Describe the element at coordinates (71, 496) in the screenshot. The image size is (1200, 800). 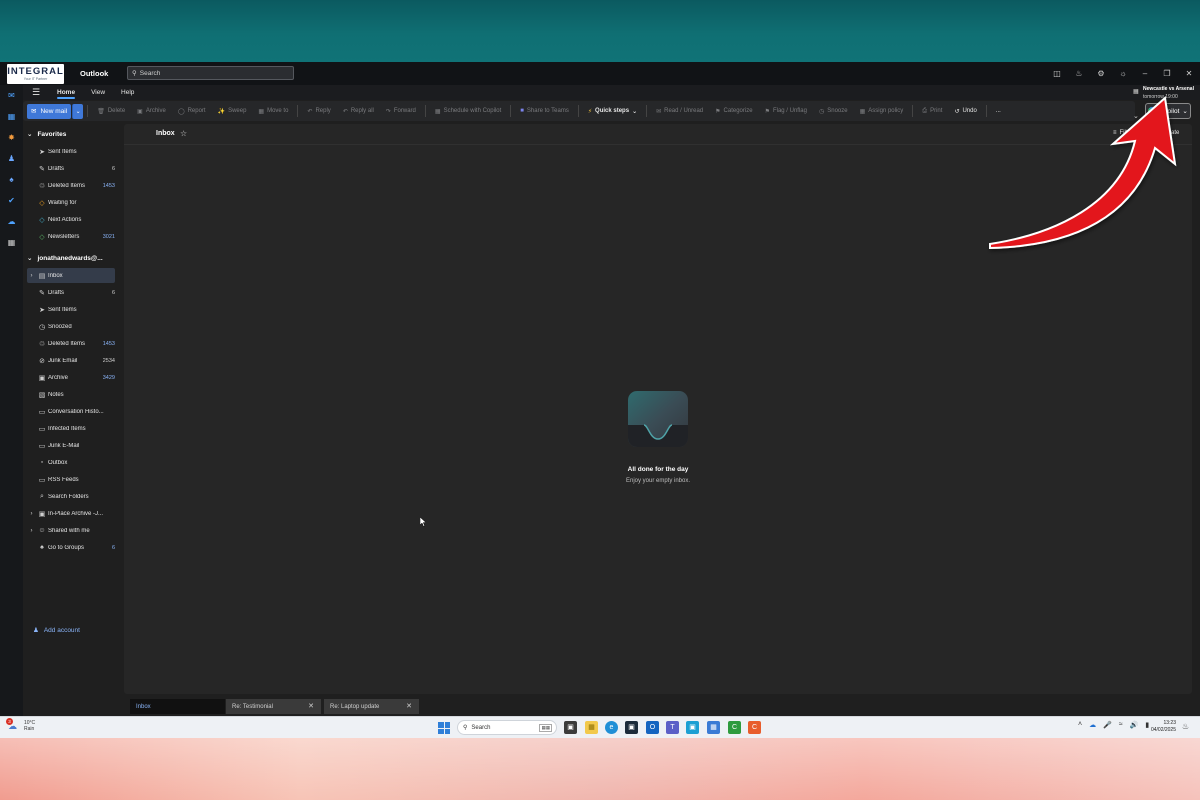
I see `folder-item: ⌕ Search Folders` at that location.